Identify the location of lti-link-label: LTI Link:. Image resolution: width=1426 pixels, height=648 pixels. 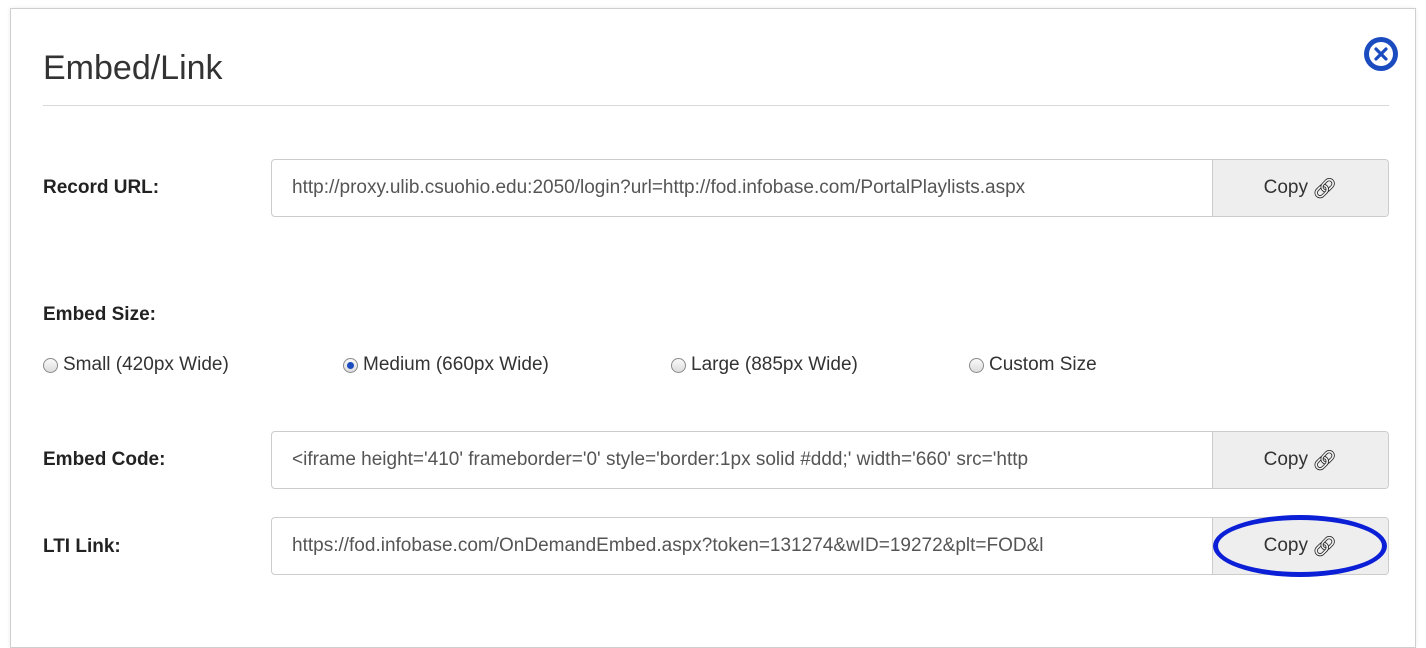
(82, 546).